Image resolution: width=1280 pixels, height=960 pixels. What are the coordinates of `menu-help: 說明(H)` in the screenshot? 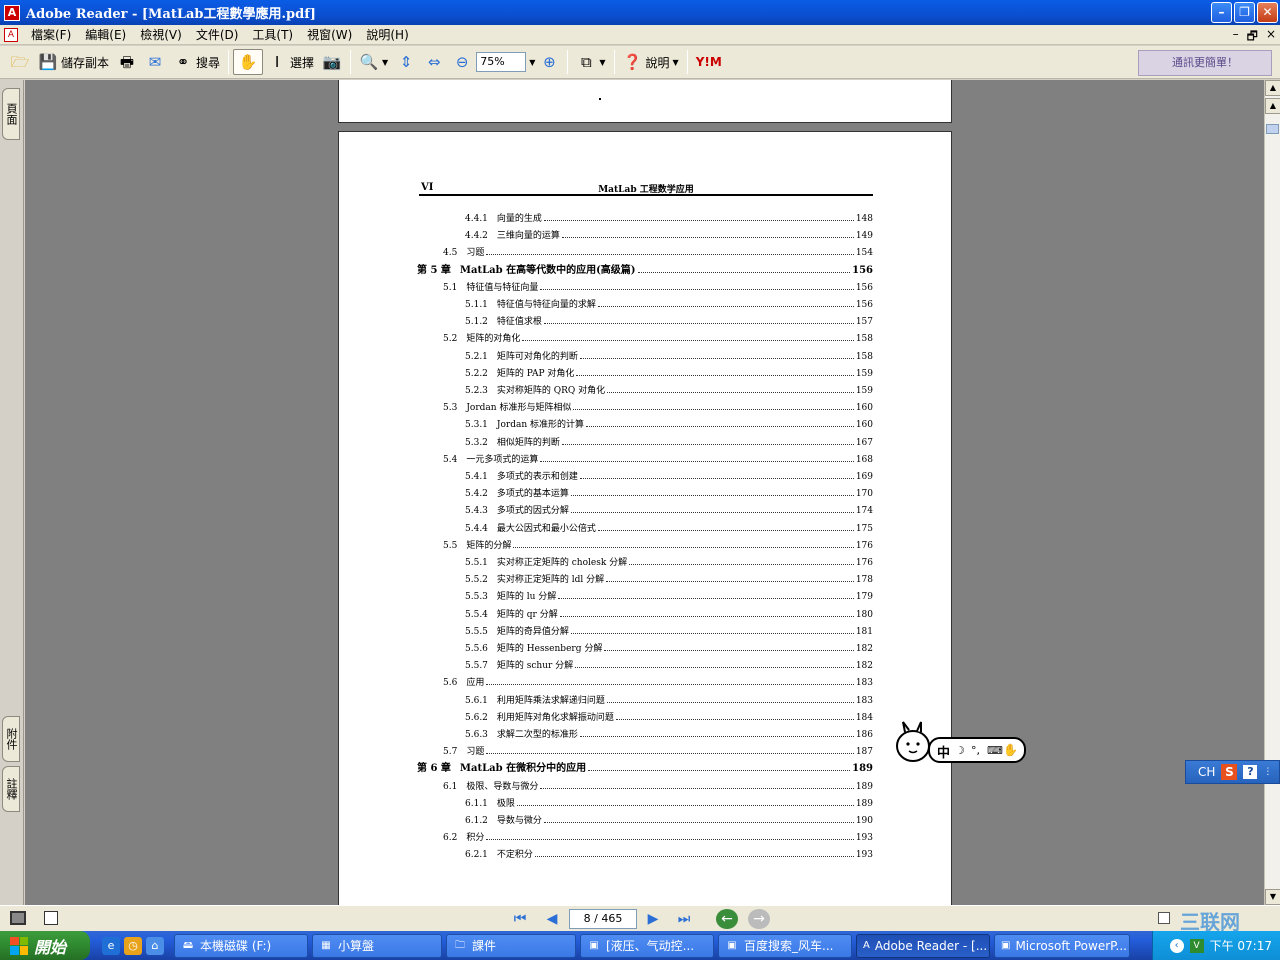 It's located at (387, 34).